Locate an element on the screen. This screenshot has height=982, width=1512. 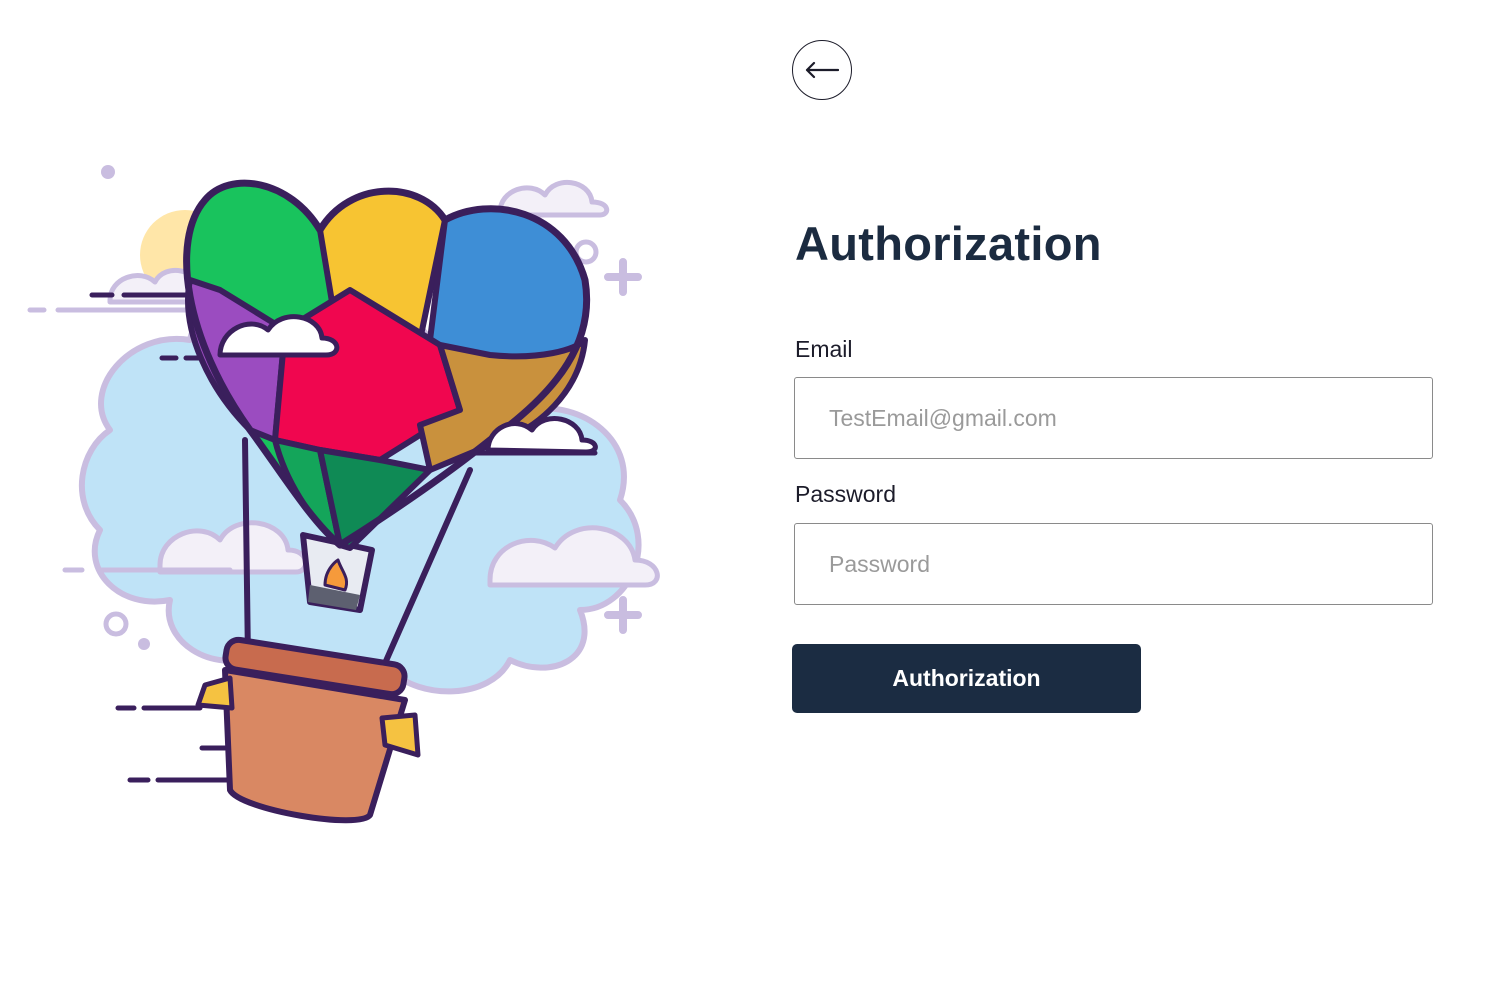
email-field is located at coordinates (1113, 418).